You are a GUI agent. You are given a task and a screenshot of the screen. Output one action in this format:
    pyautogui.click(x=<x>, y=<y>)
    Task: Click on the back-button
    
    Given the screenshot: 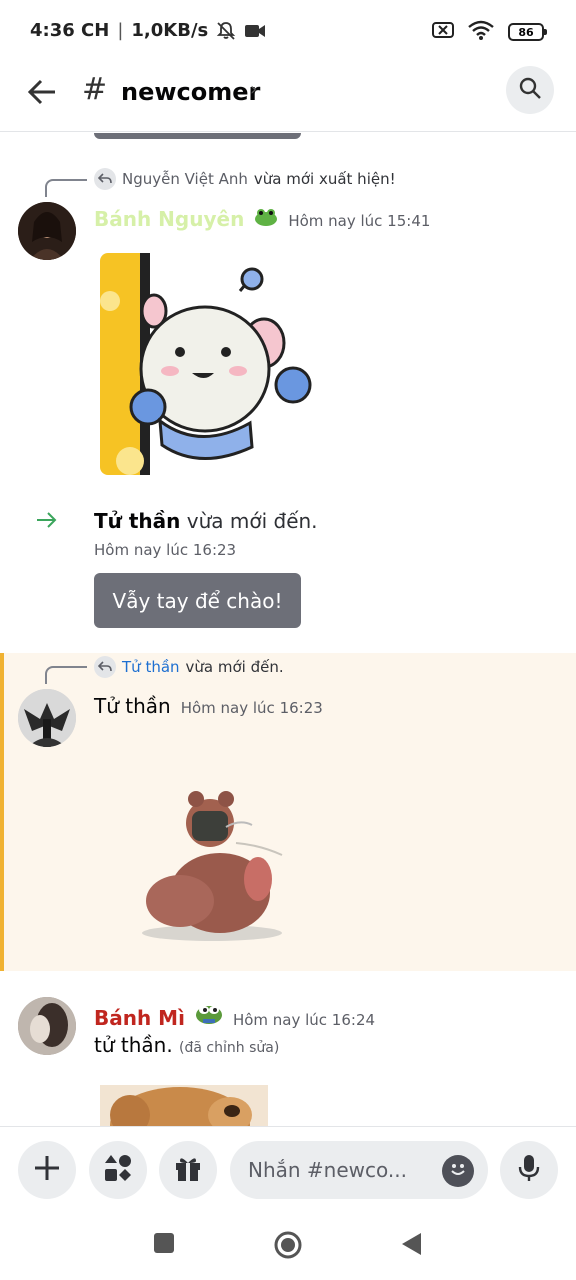 What is the action you would take?
    pyautogui.click(x=42, y=94)
    